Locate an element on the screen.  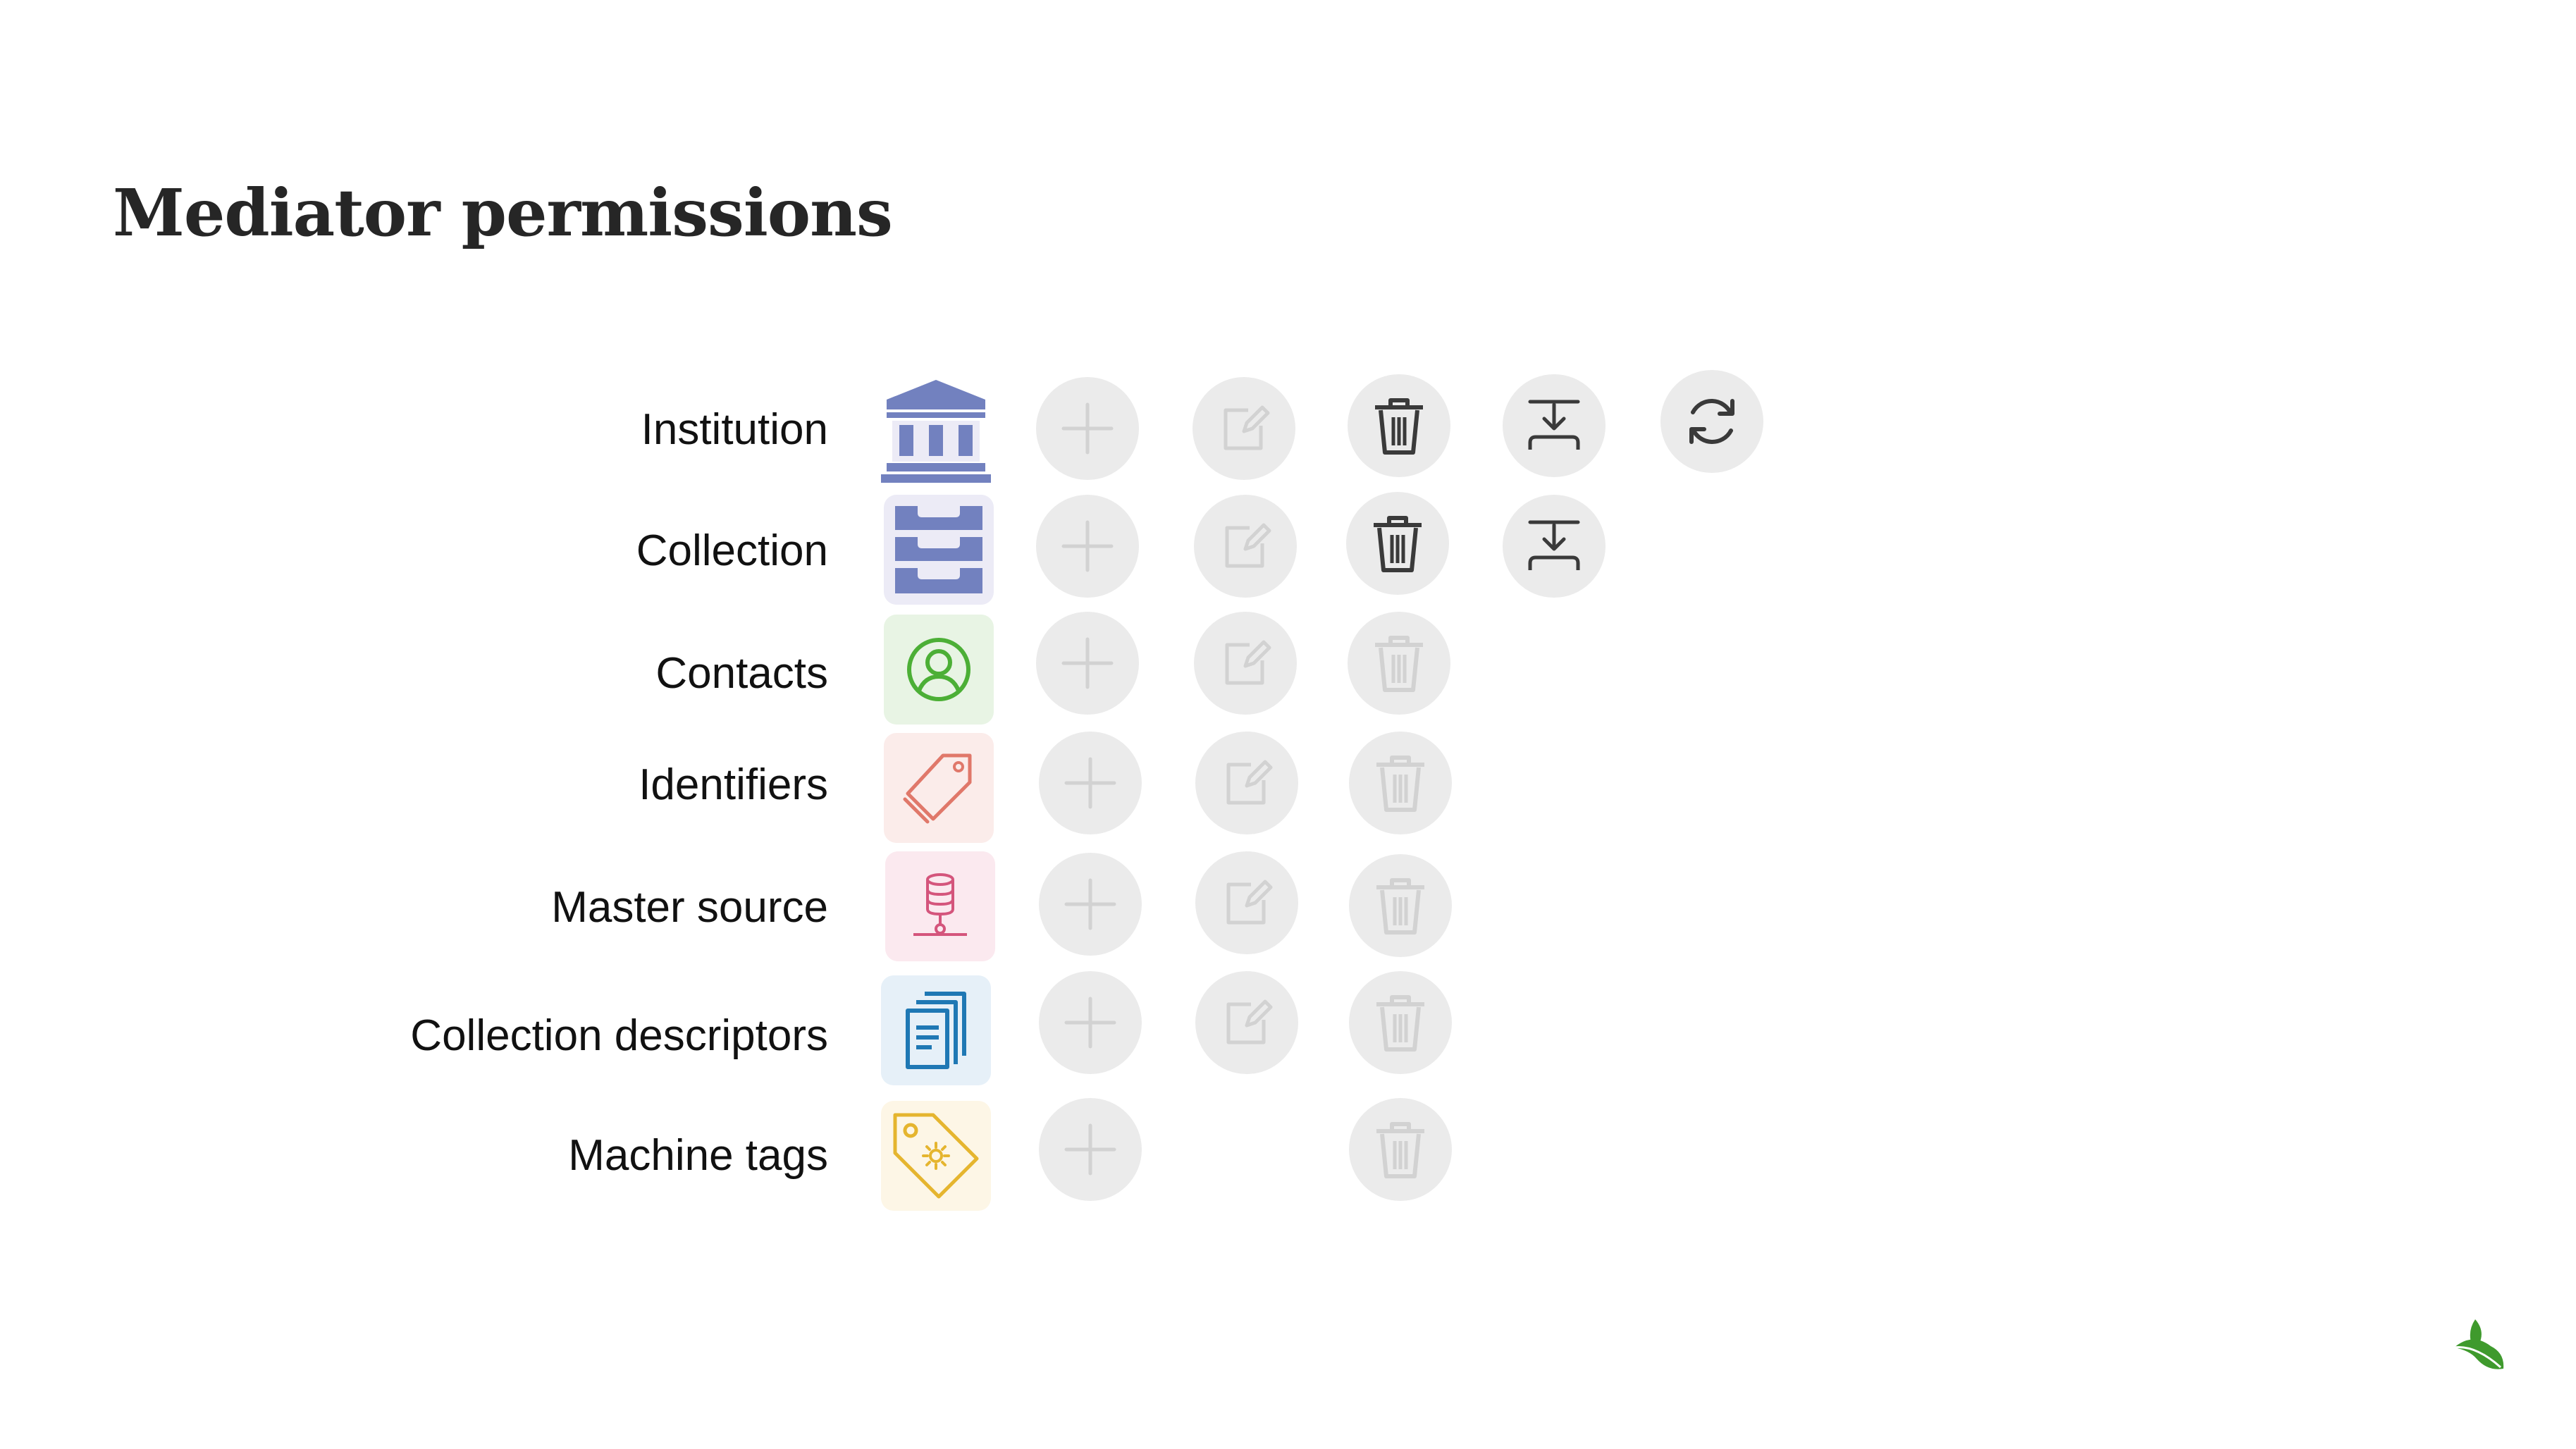
row-label-identifiers: Identifiers is located at coordinates (733, 785).